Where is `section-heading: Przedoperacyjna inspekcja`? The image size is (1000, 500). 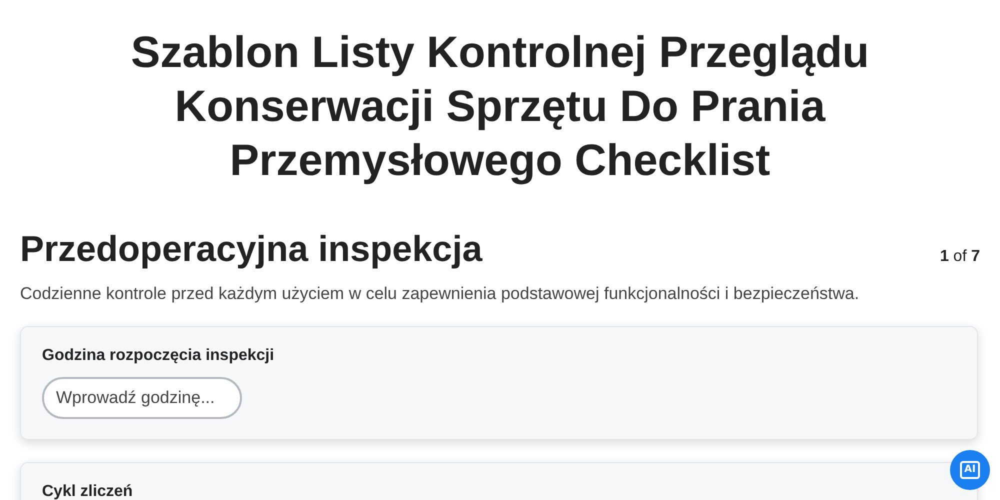 section-heading: Przedoperacyjna inspekcja is located at coordinates (251, 249).